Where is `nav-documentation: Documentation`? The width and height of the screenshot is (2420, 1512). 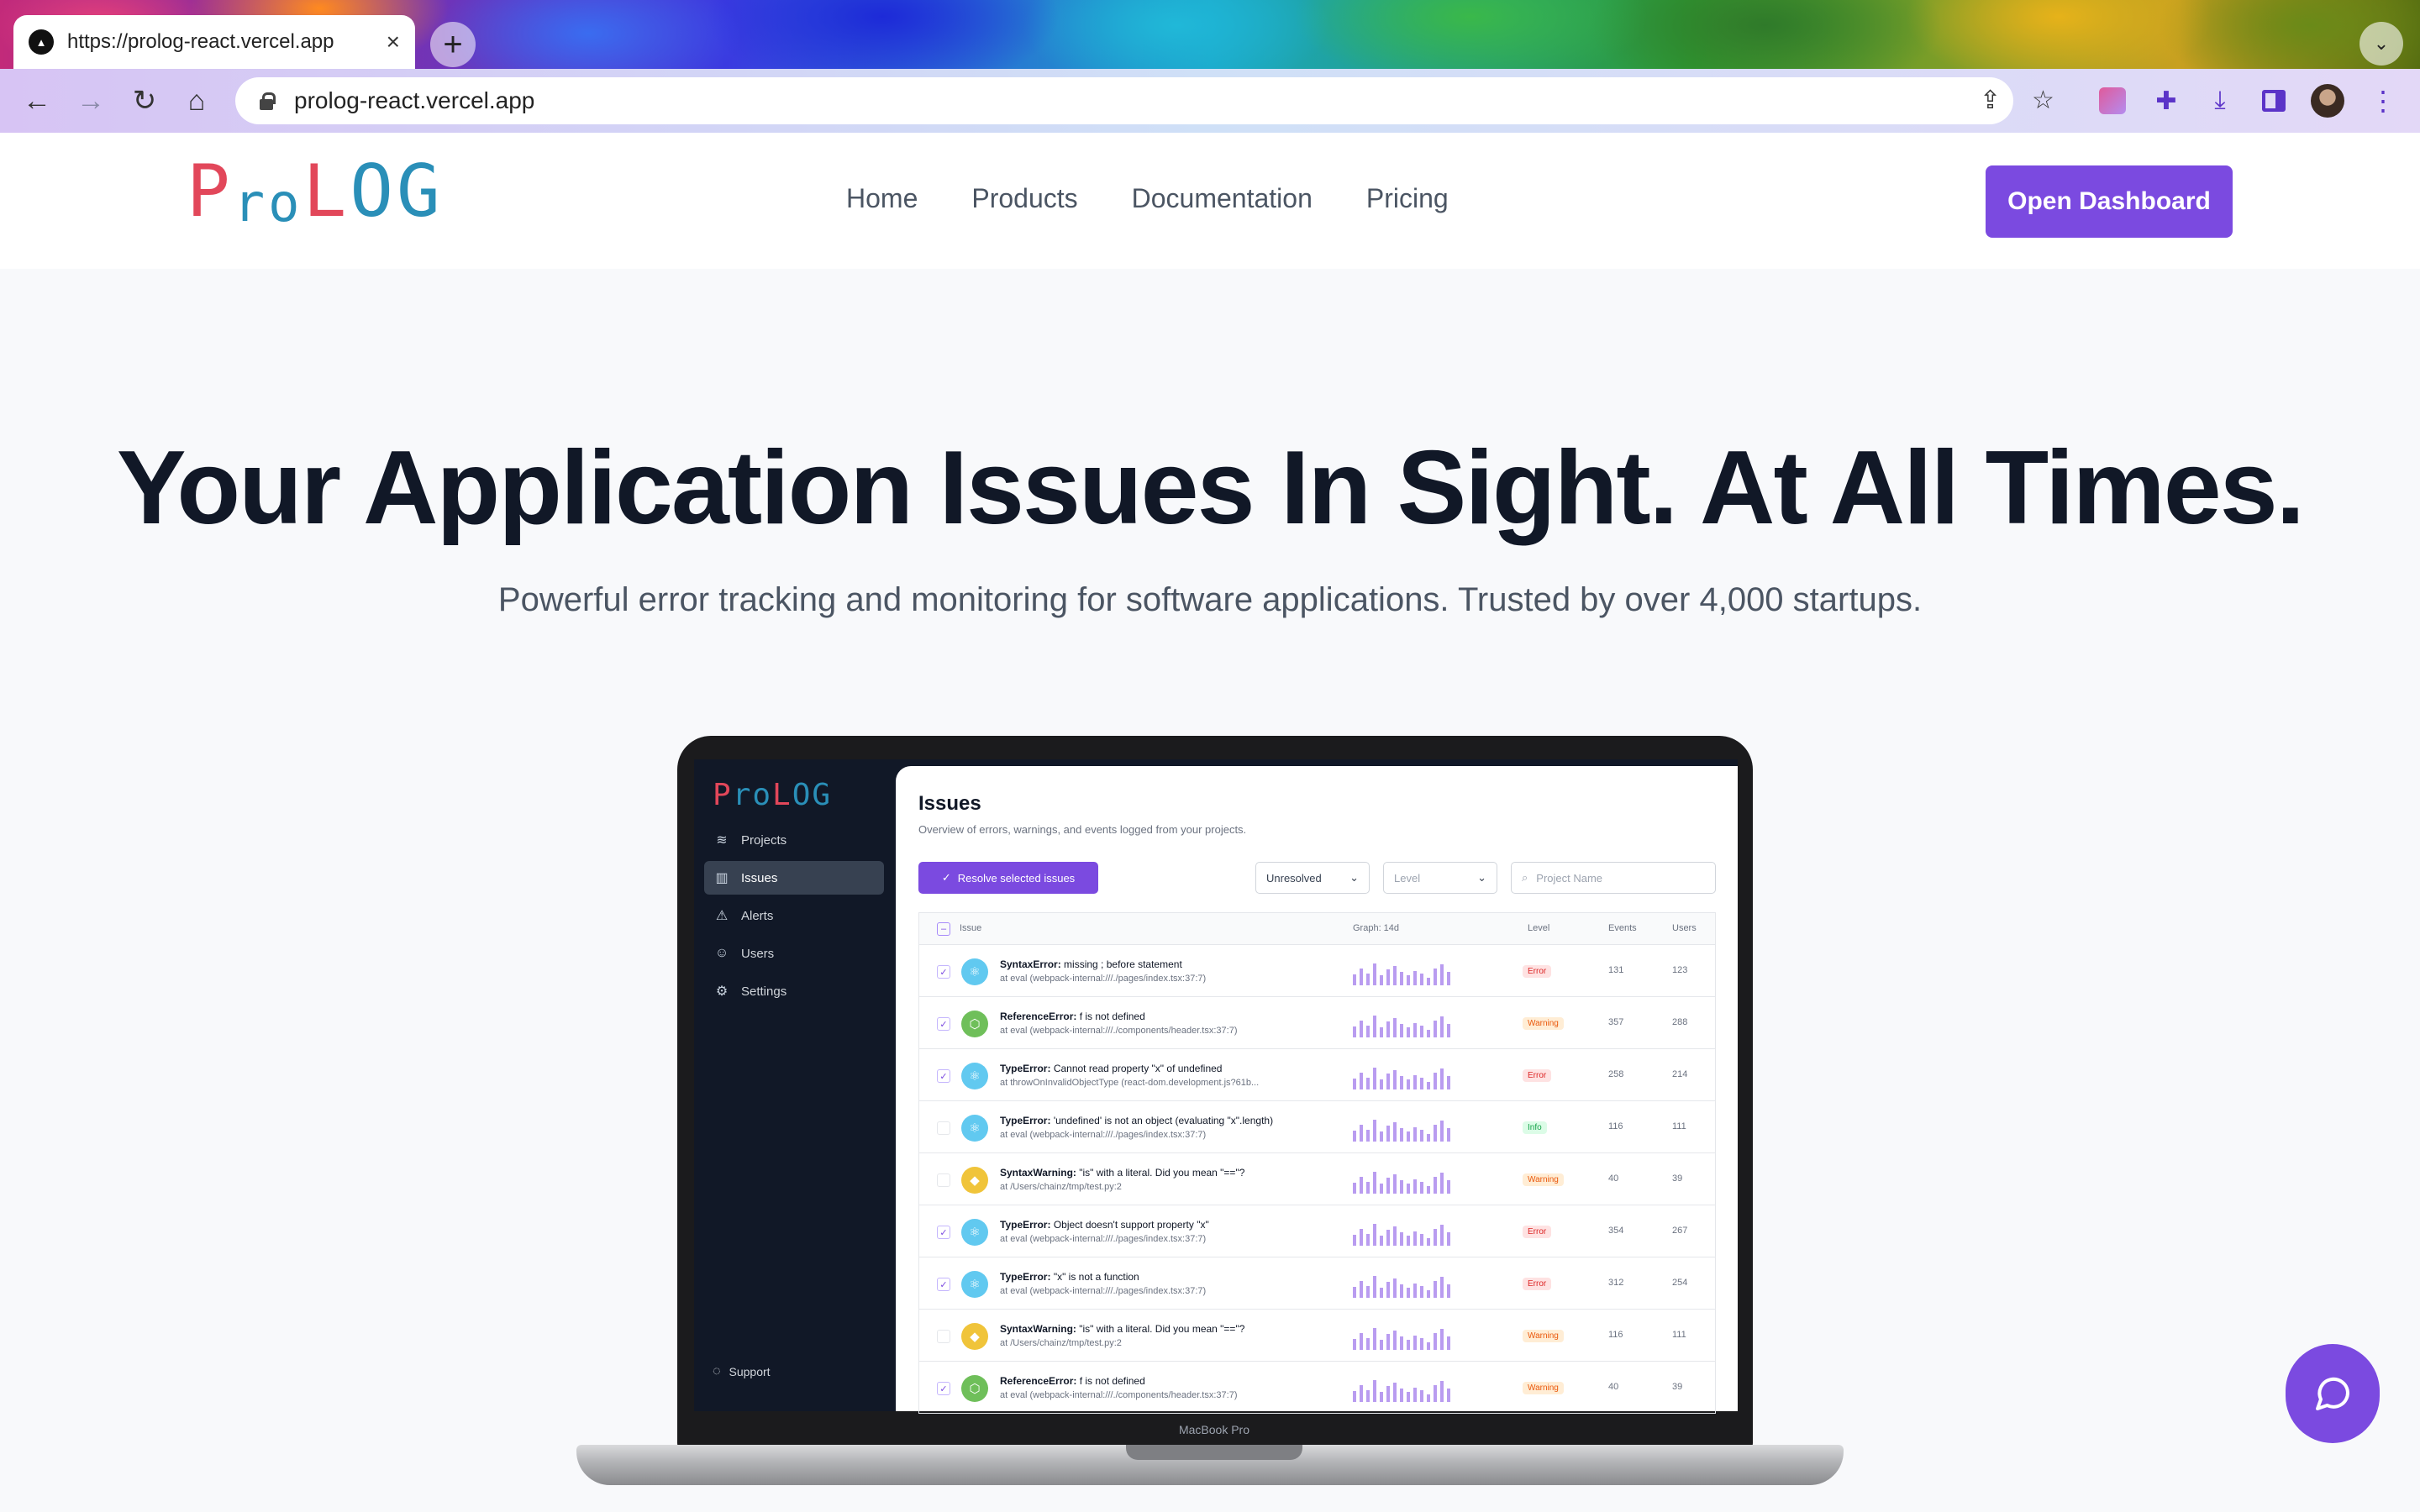
nav-documentation: Documentation is located at coordinates (1223, 198).